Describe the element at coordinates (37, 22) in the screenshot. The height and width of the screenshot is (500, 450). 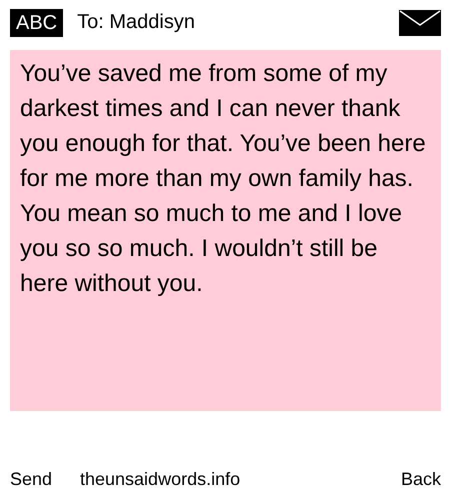
I see `keyboard-badge: ABC` at that location.